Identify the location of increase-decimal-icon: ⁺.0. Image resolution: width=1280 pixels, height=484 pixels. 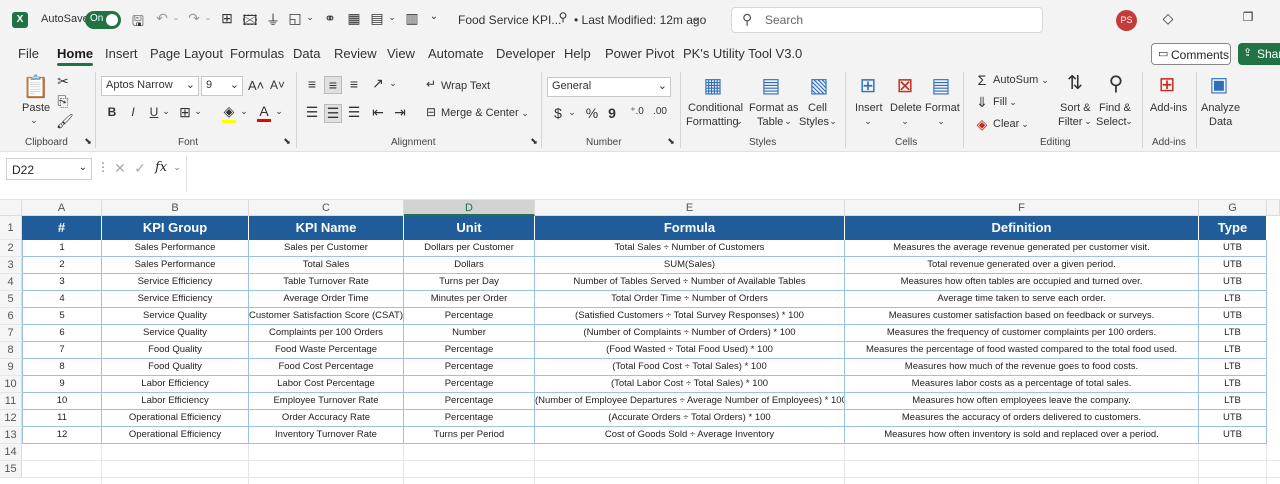
(637, 111).